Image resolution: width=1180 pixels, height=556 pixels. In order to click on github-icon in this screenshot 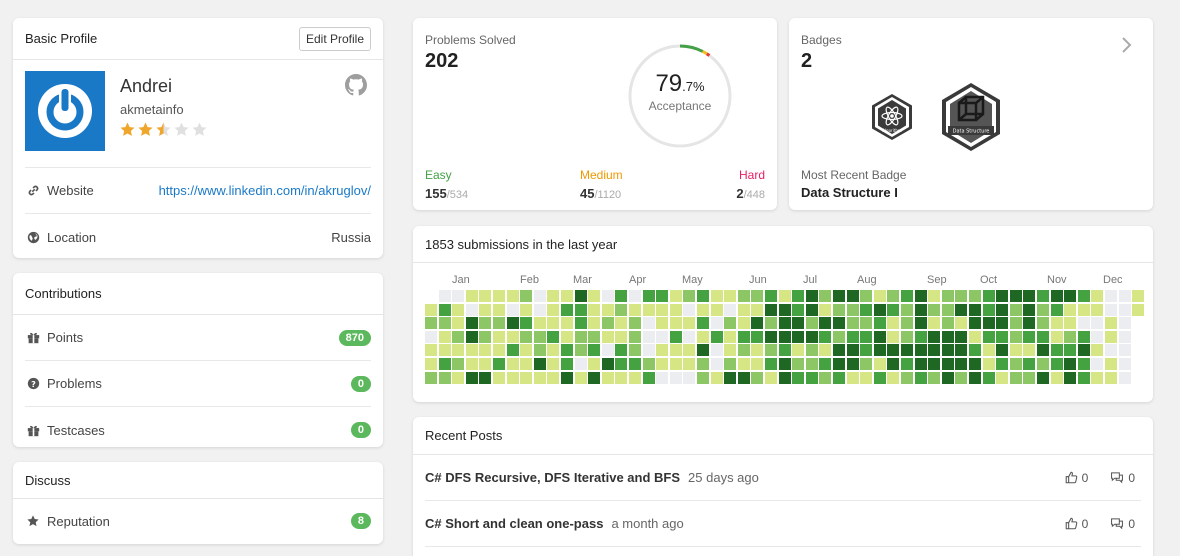, I will do `click(356, 87)`.